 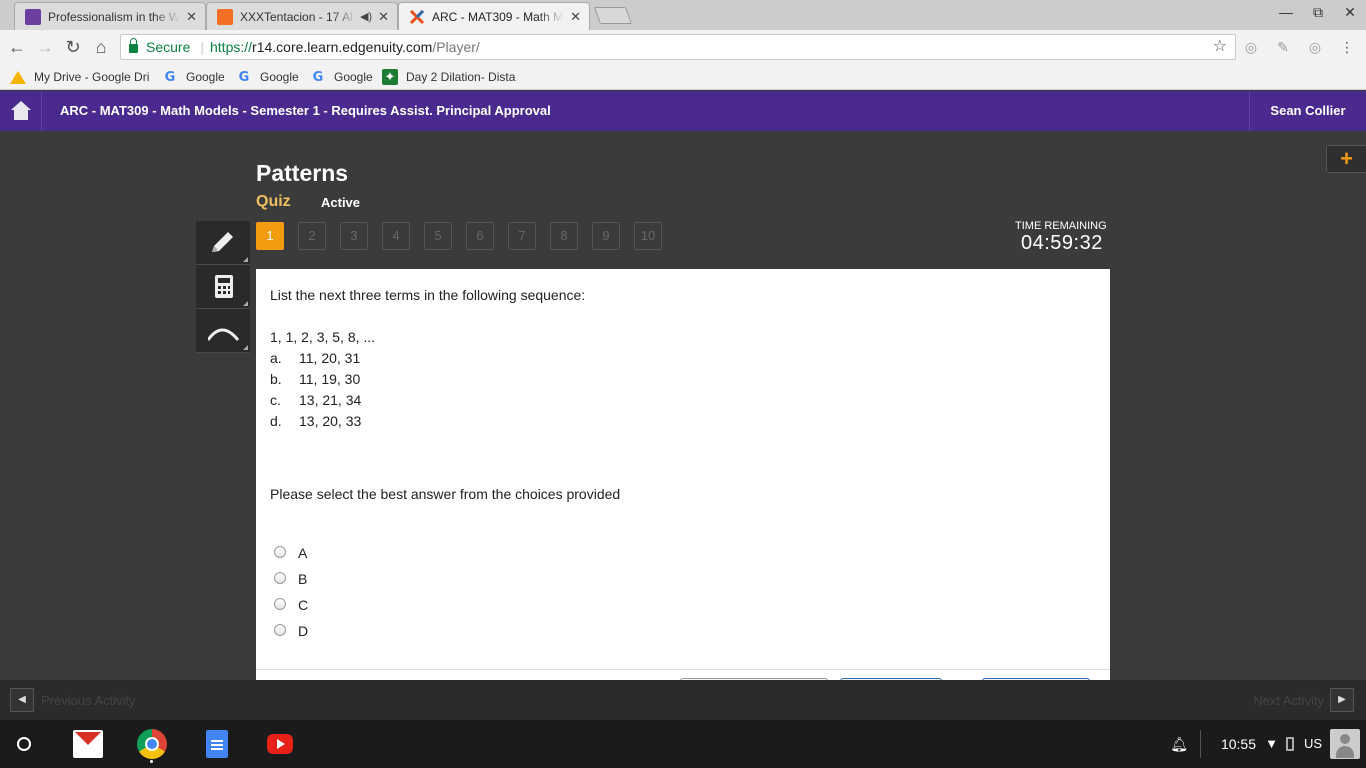 I want to click on google-icon: G, so click(x=170, y=77).